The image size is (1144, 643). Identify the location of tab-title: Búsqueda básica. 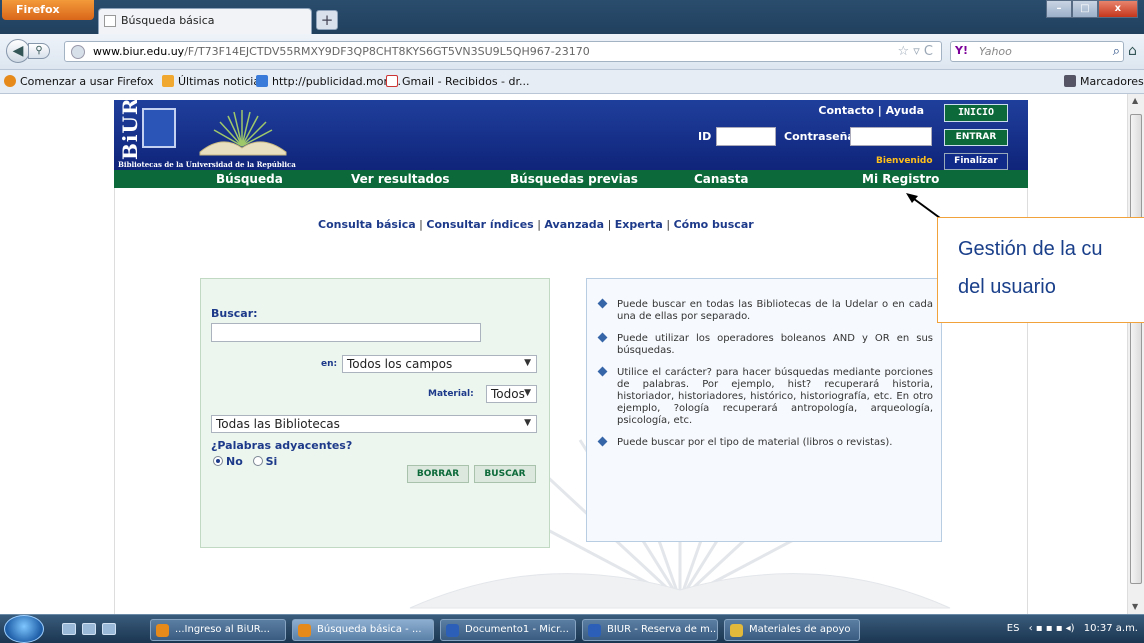
(168, 20).